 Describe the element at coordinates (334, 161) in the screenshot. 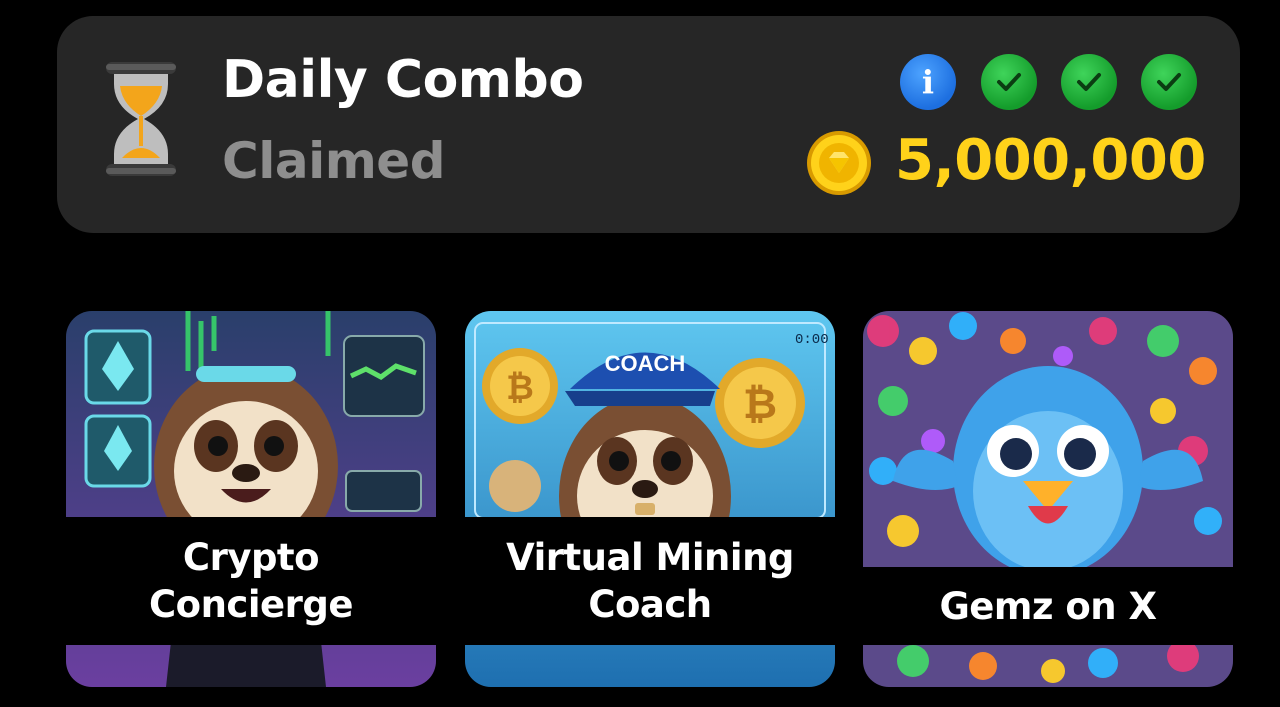

I see `daily-combo-status: Claimed` at that location.